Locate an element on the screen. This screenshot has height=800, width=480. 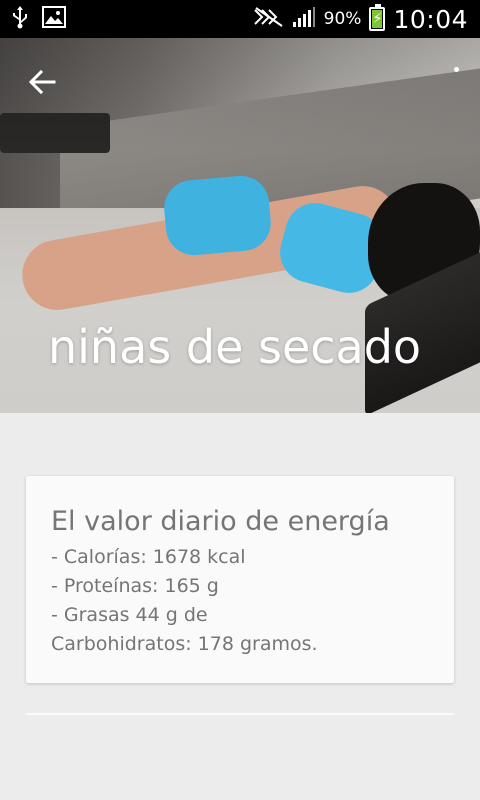
back-button is located at coordinates (42, 82).